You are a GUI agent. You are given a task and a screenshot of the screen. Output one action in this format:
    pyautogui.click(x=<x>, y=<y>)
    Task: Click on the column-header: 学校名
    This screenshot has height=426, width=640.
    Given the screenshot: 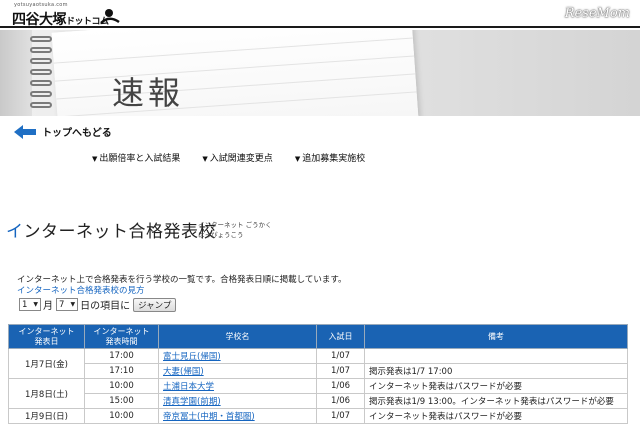 What is the action you would take?
    pyautogui.click(x=237, y=336)
    